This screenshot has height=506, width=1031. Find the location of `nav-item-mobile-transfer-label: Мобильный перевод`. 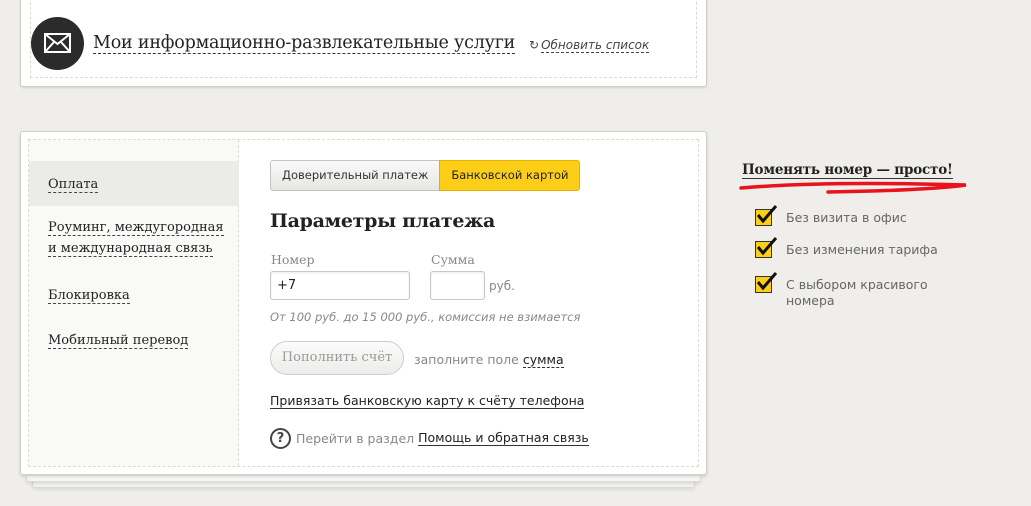

nav-item-mobile-transfer-label: Мобильный перевод is located at coordinates (118, 341).